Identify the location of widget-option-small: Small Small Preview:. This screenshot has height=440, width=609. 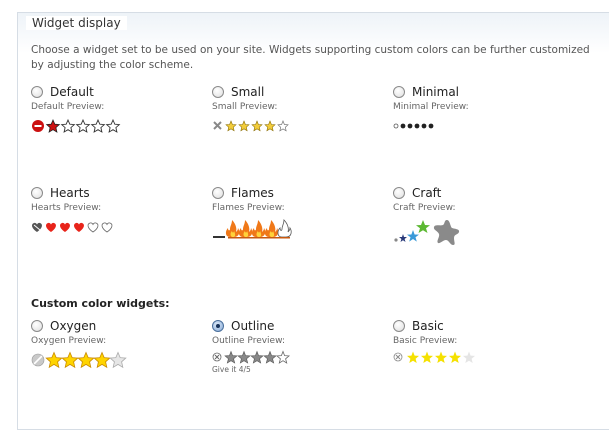
(302, 110).